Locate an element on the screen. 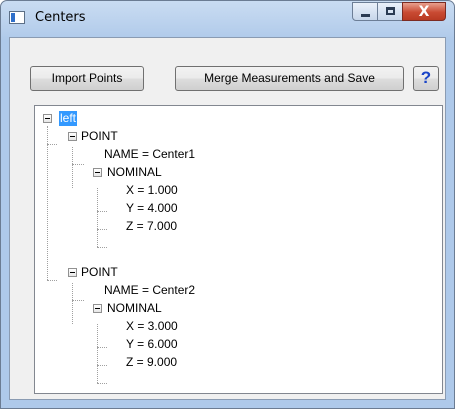 The image size is (455, 409). app-window-icon is located at coordinates (17, 17).